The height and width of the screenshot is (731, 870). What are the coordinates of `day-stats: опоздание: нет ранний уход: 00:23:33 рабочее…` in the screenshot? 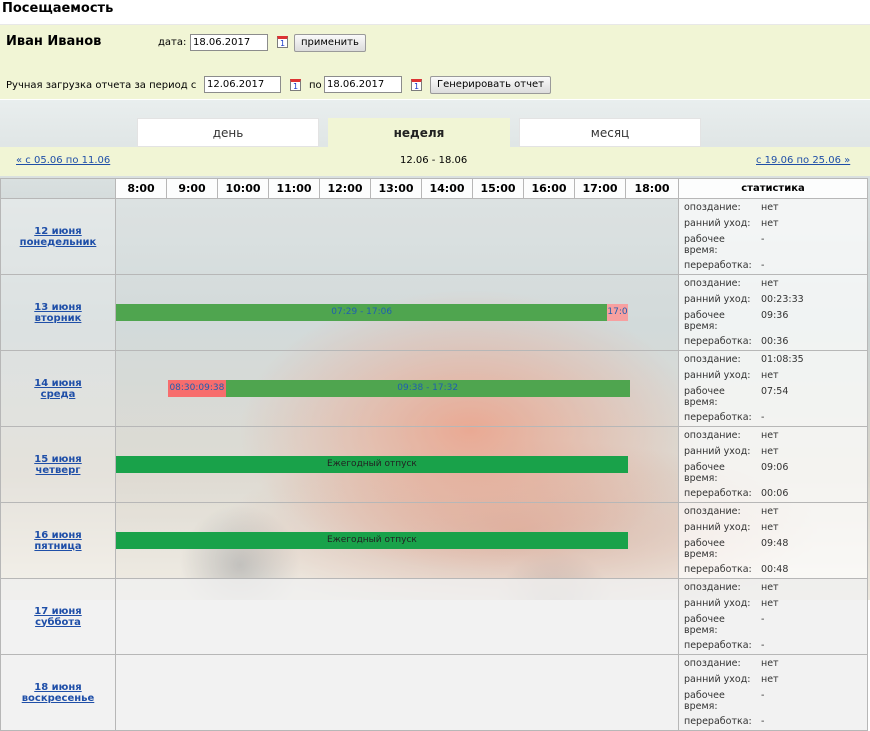 It's located at (773, 312).